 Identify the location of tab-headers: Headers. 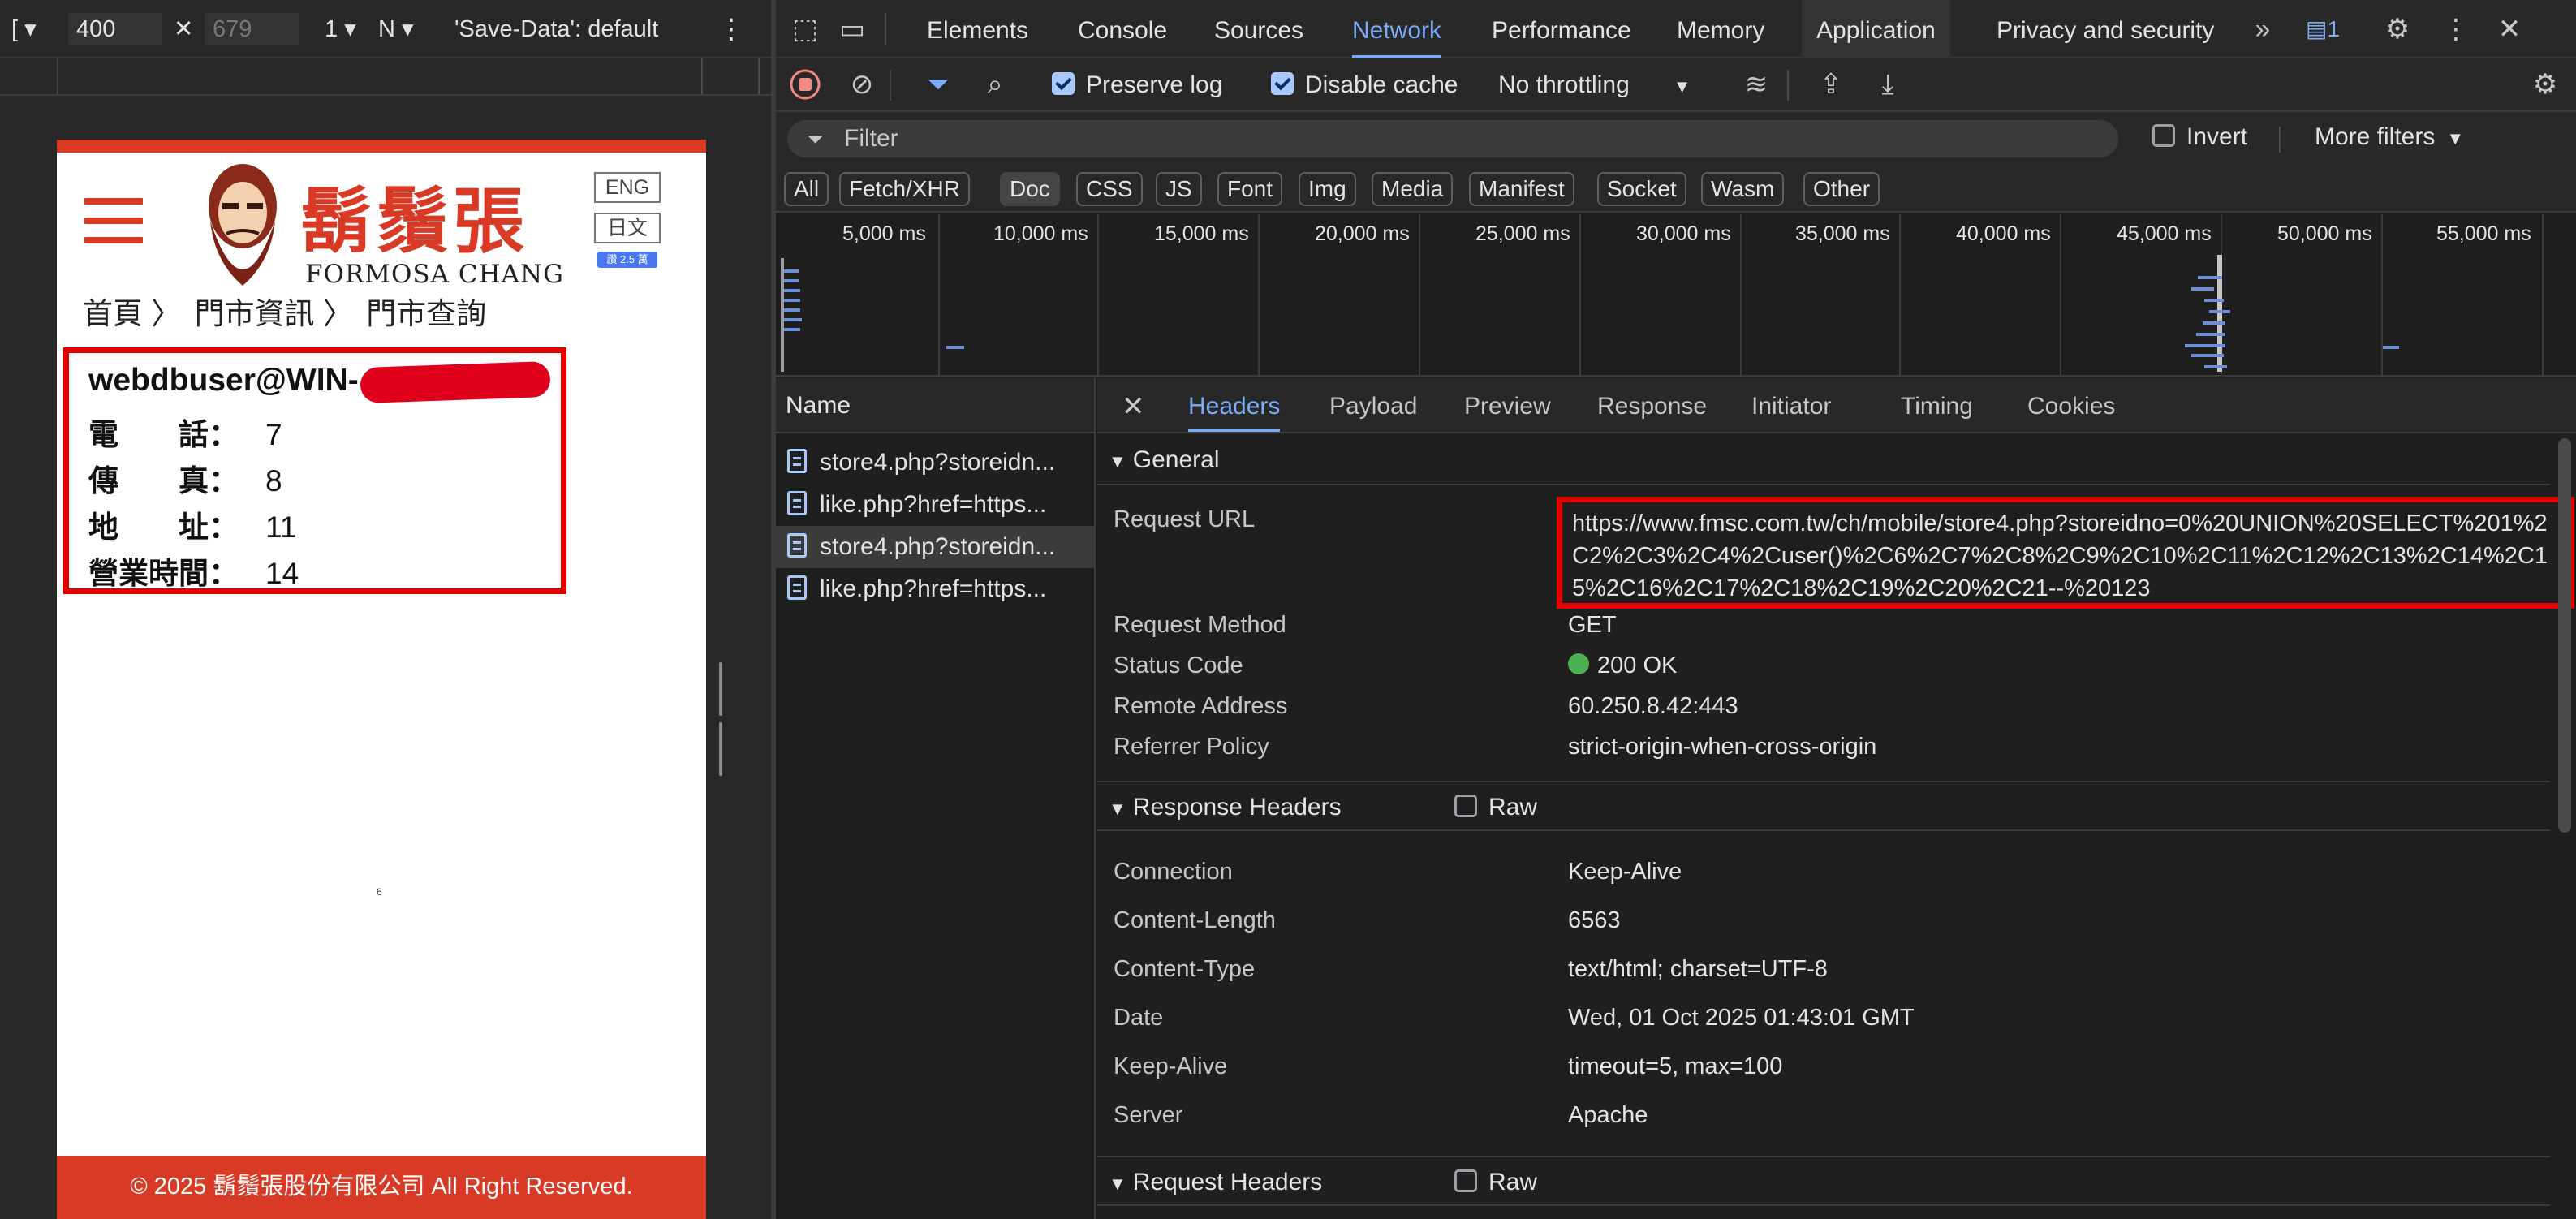
(1234, 405).